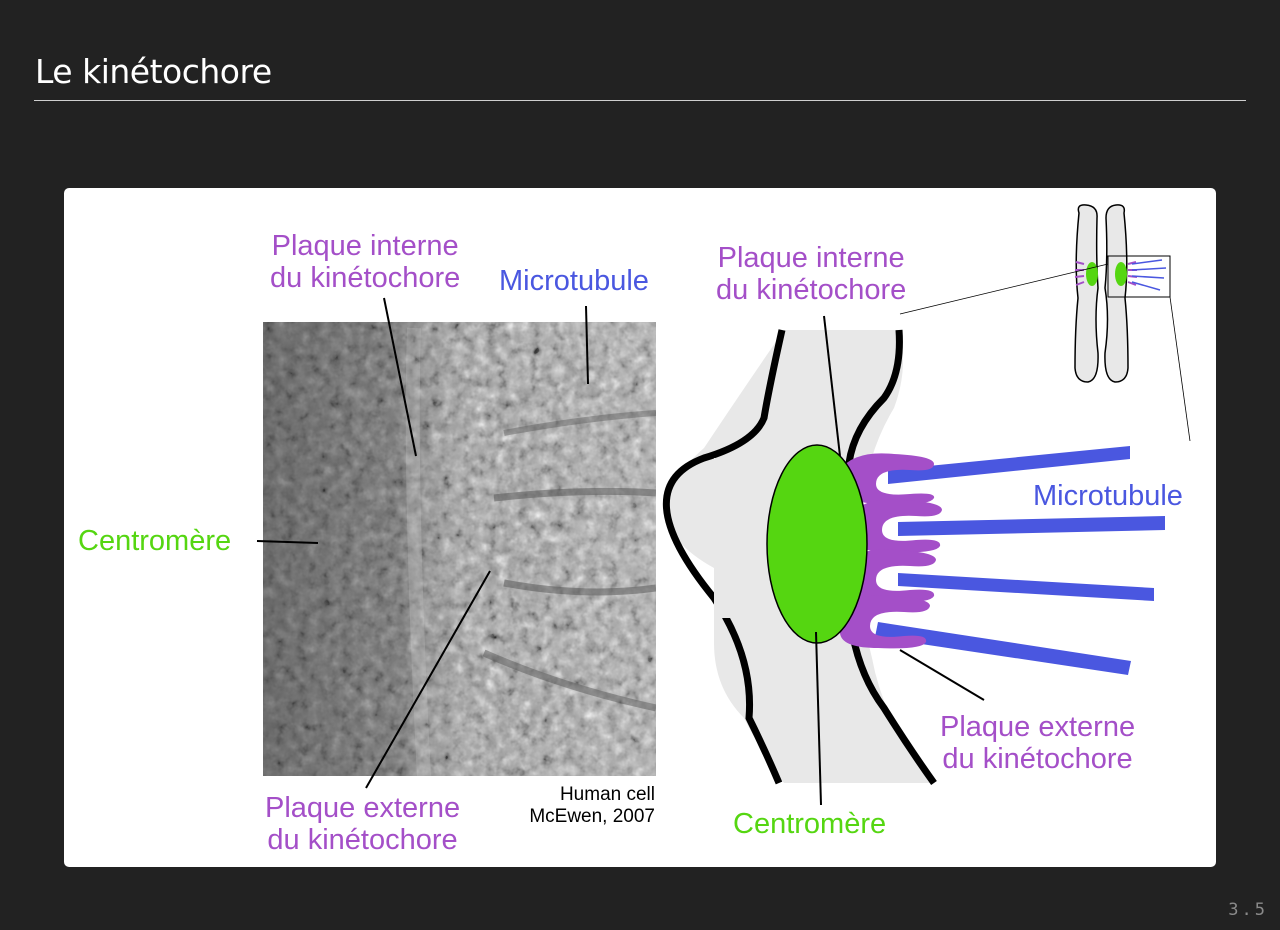 This screenshot has height=930, width=1280. Describe the element at coordinates (1045, 323) in the screenshot. I see `chromosome-inset` at that location.